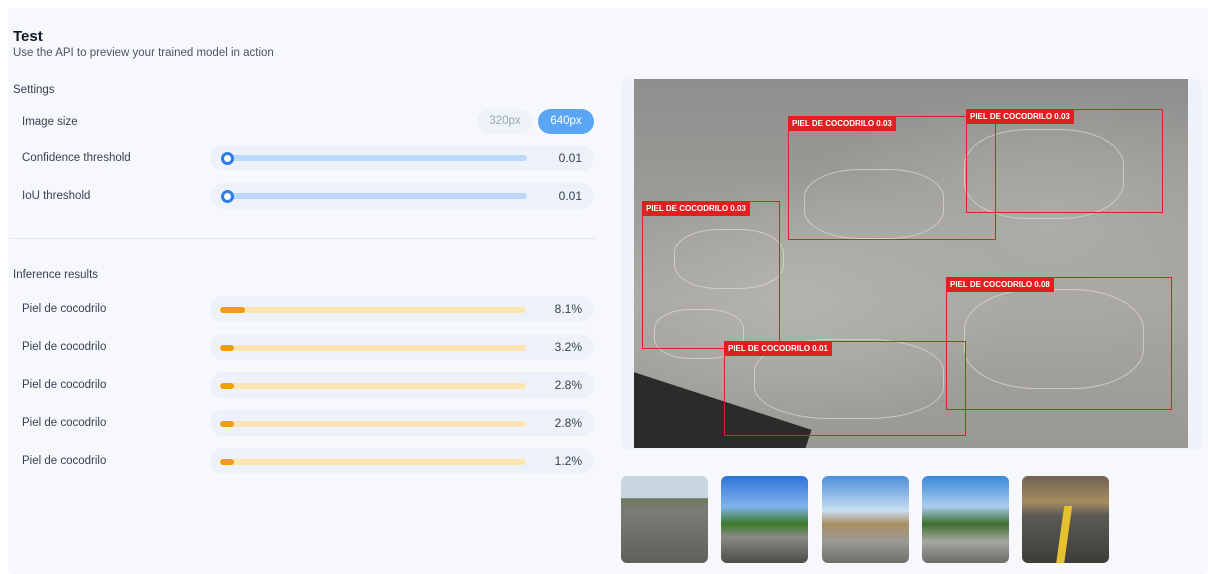  I want to click on confidence-threshold-slider: 0.01, so click(402, 158).